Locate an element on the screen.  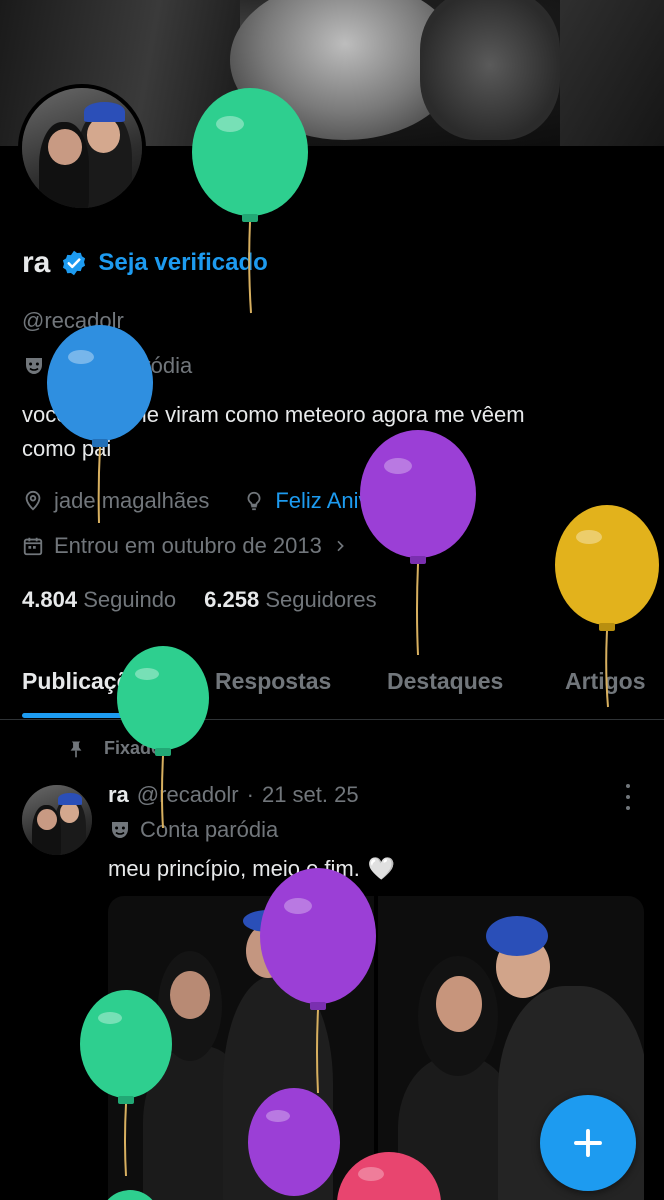
profile-location: jade magalhães is located at coordinates (132, 500).